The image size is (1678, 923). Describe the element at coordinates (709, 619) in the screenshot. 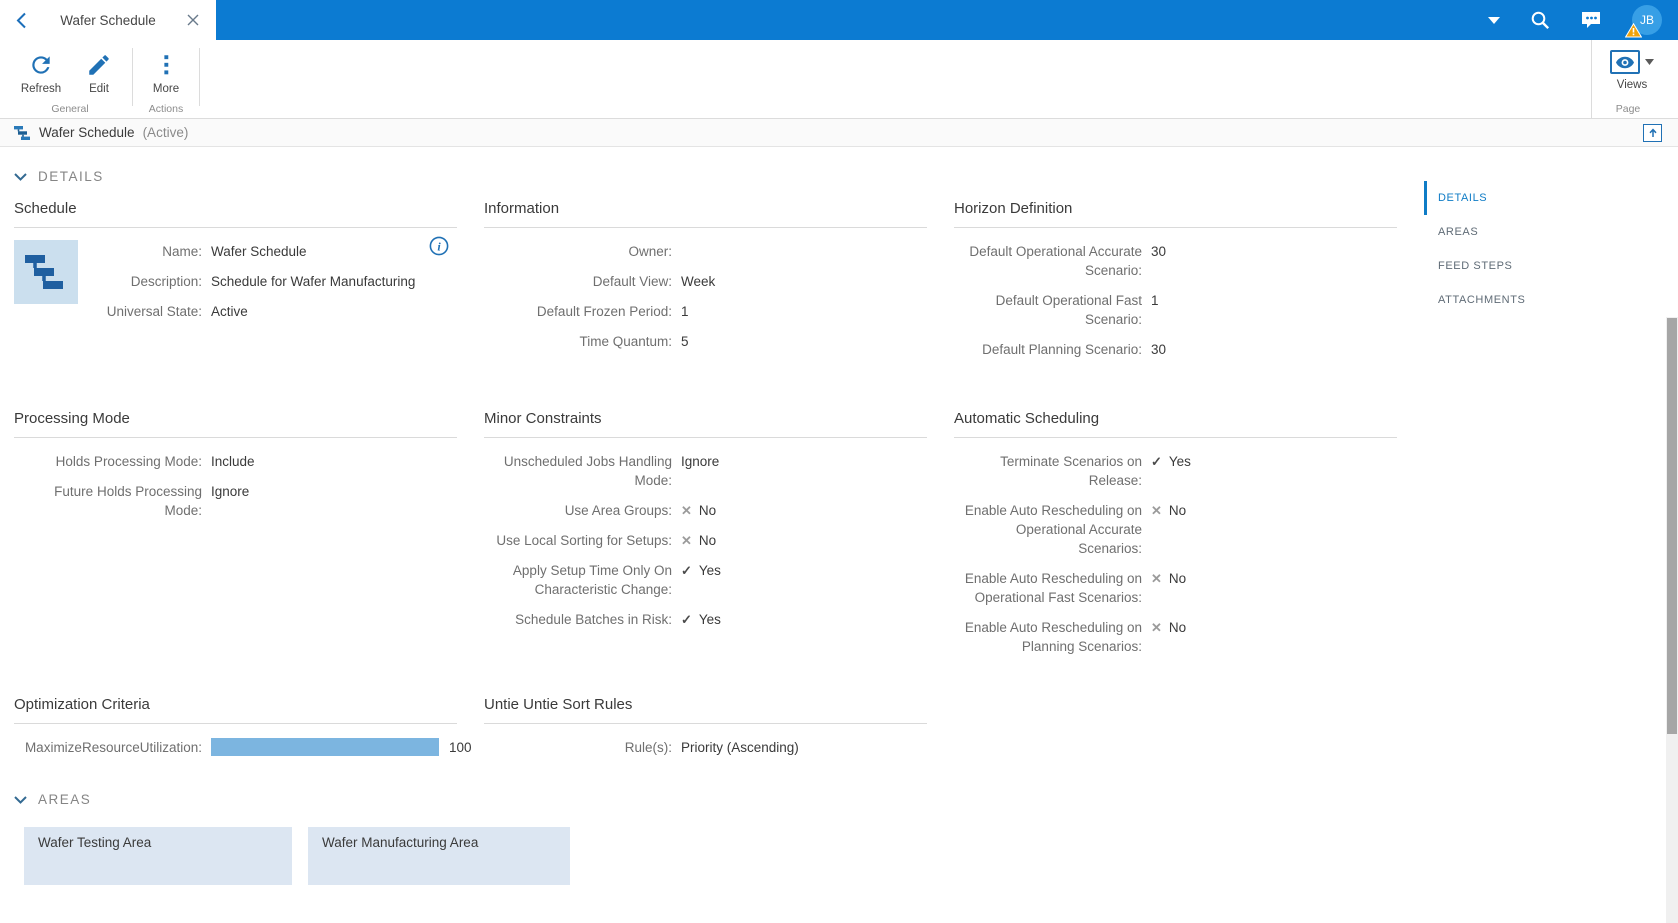

I see `value-text: Yes` at that location.